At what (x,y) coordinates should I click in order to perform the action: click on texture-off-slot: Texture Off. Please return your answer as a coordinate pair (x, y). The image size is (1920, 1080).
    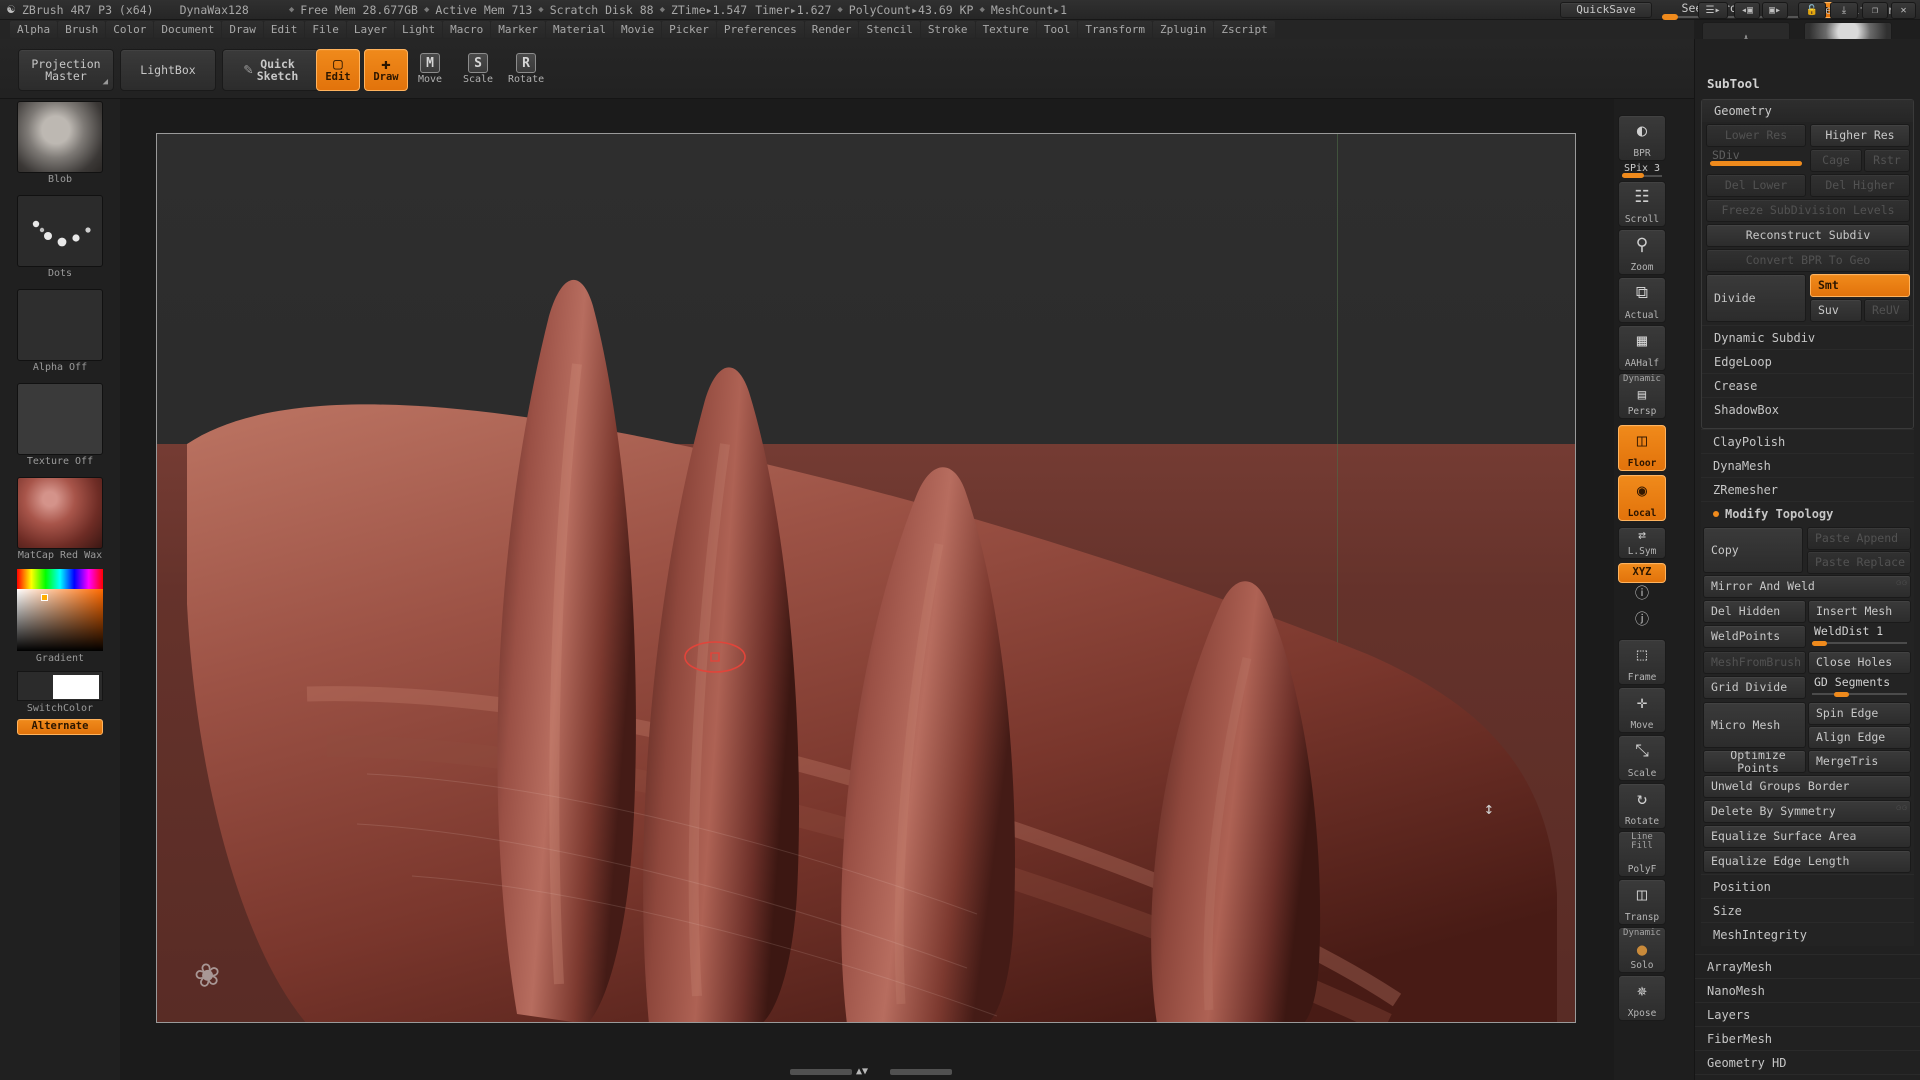
    Looking at the image, I should click on (60, 425).